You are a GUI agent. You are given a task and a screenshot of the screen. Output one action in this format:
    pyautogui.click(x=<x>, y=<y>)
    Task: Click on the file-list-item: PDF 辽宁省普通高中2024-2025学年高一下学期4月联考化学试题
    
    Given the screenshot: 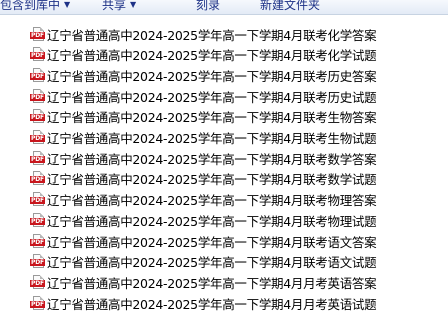 What is the action you would take?
    pyautogui.click(x=235, y=55)
    